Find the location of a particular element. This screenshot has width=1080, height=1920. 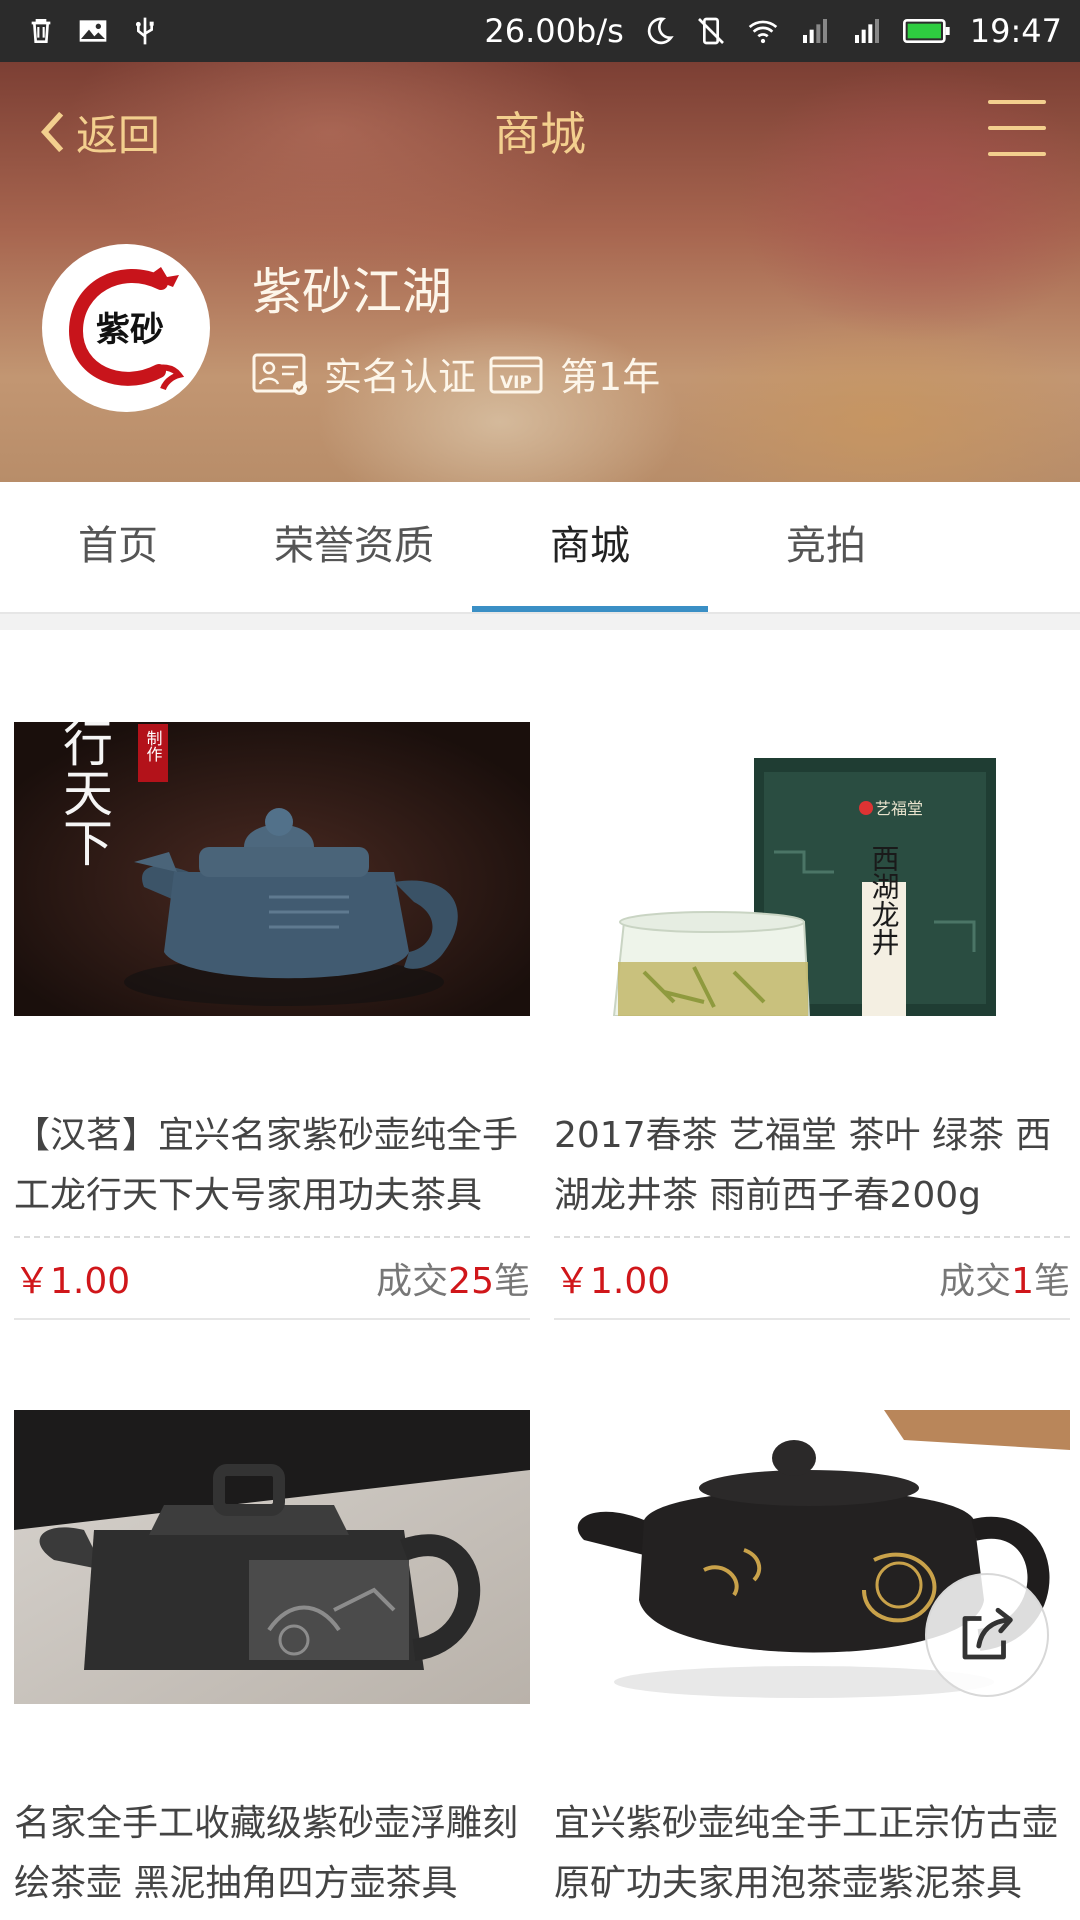

status-left is located at coordinates (93, 31).